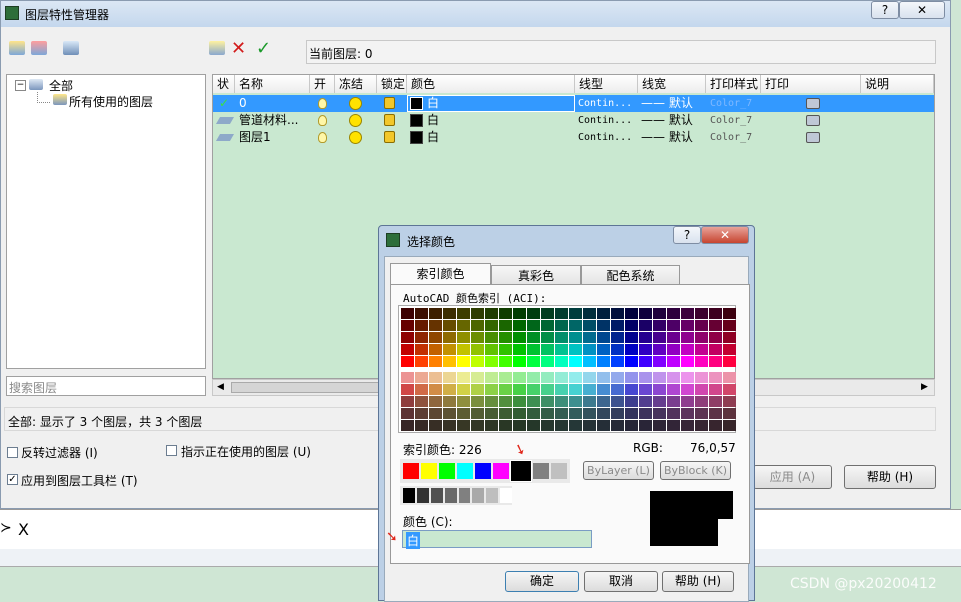 The image size is (961, 602). Describe the element at coordinates (621, 581) in the screenshot. I see `cancel-button: 取消` at that location.